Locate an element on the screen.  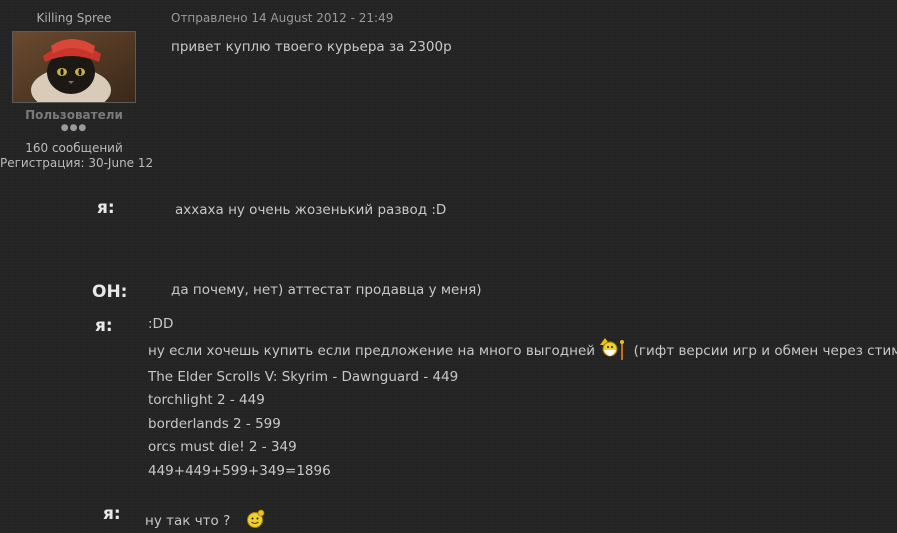
avatar is located at coordinates (74, 67).